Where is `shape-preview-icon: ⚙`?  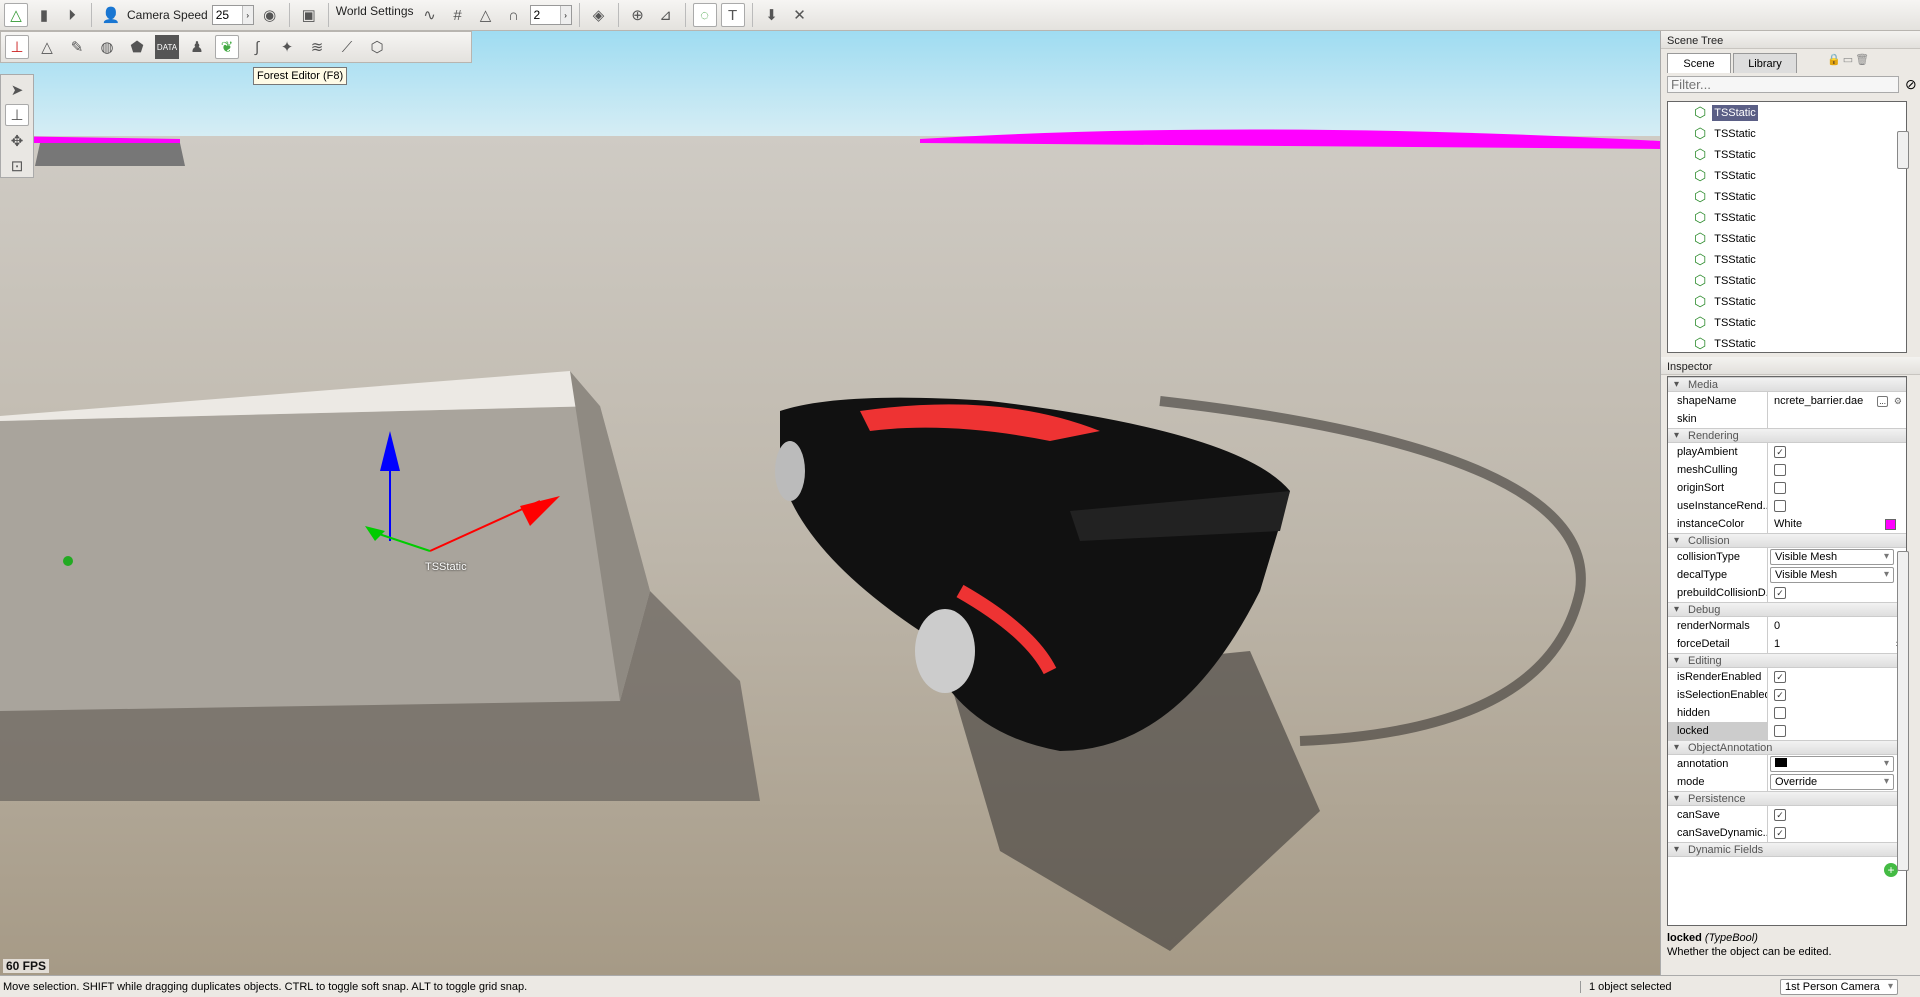 shape-preview-icon: ⚙ is located at coordinates (1898, 401).